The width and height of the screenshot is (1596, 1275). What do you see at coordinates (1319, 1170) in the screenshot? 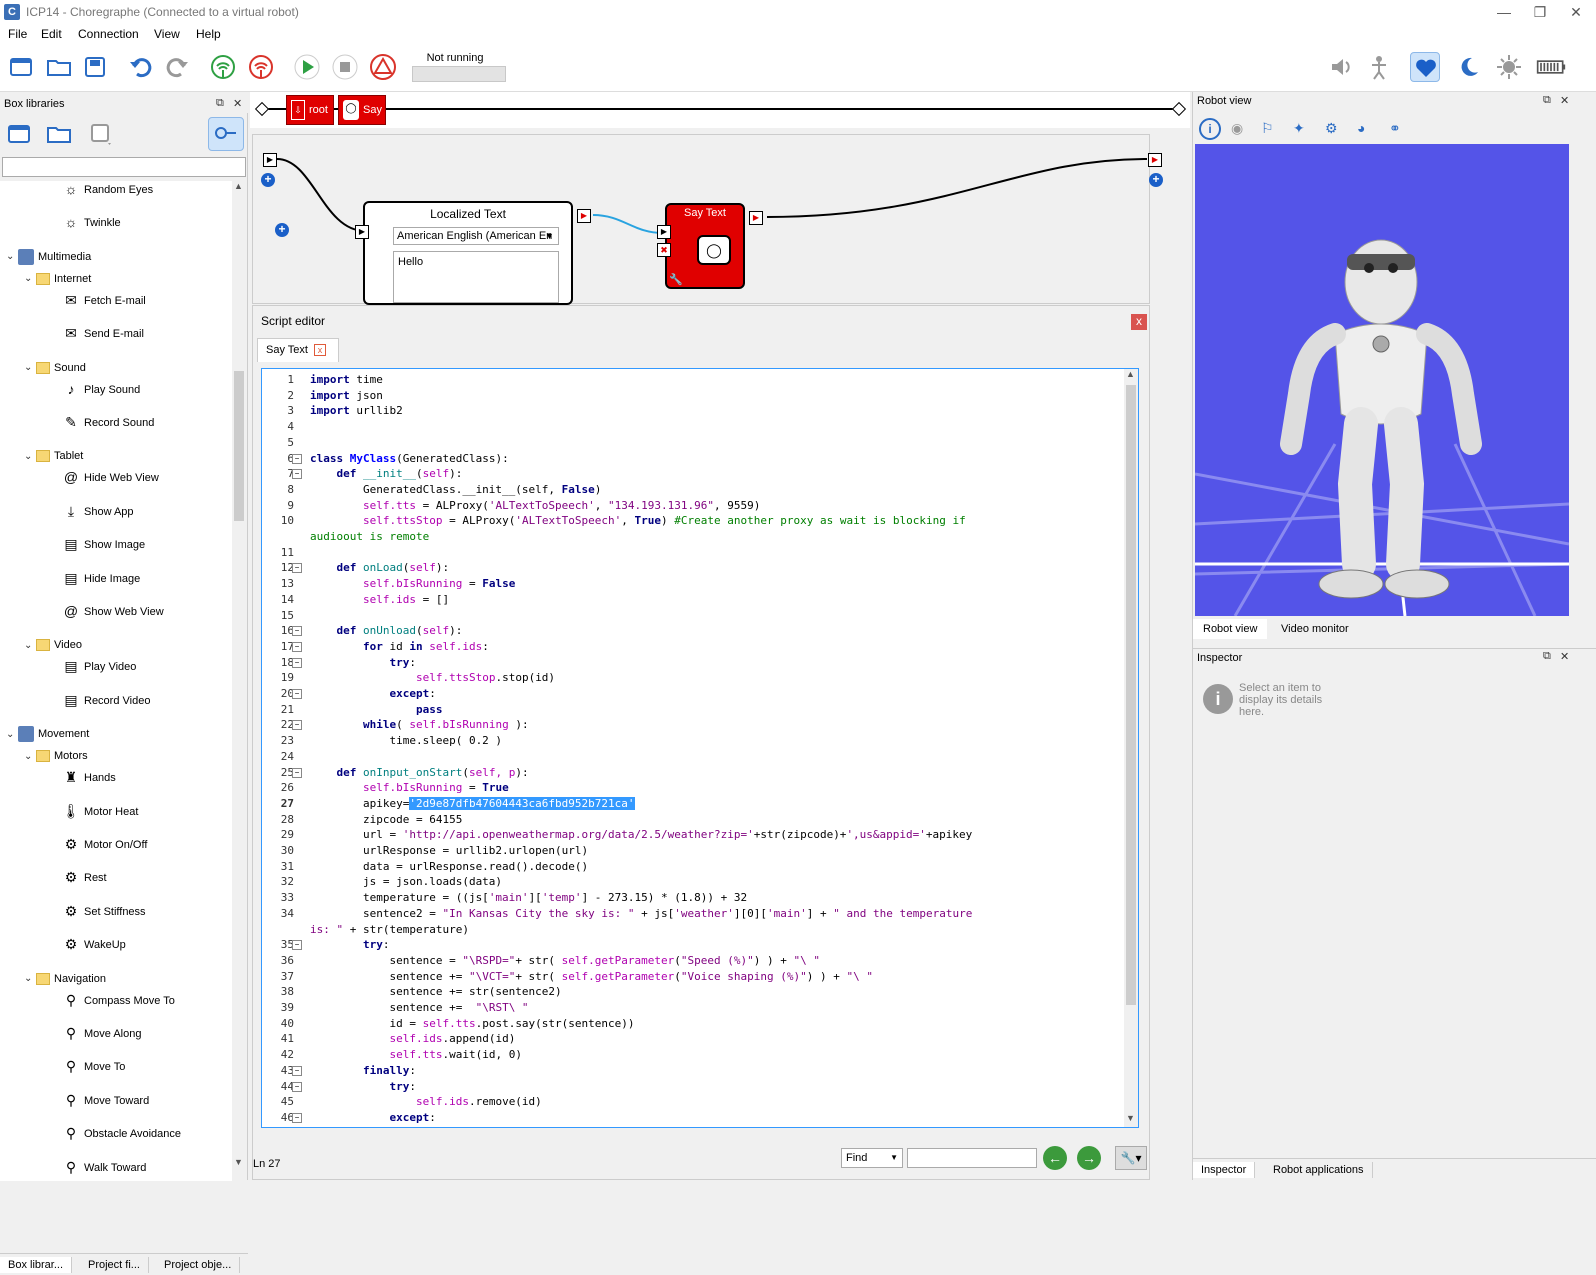
I see `tab-robot-applications: Robot applications` at bounding box center [1319, 1170].